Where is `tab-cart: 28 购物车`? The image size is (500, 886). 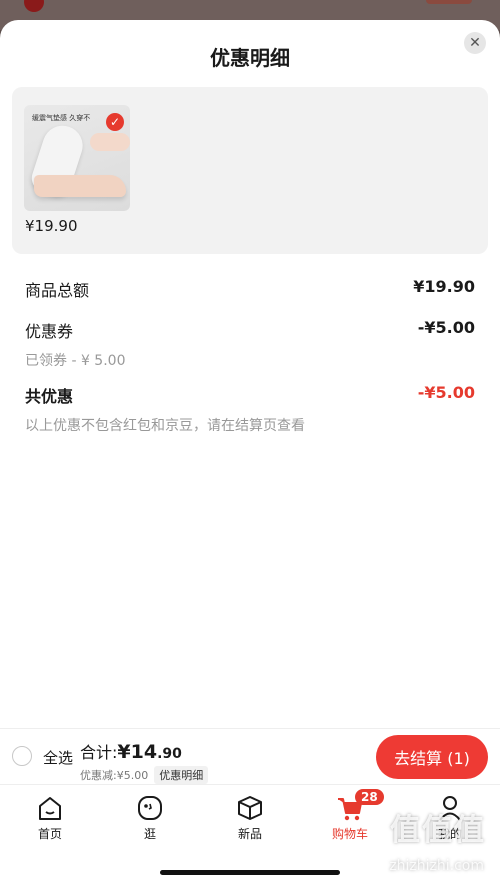 tab-cart: 28 购物车 is located at coordinates (350, 815).